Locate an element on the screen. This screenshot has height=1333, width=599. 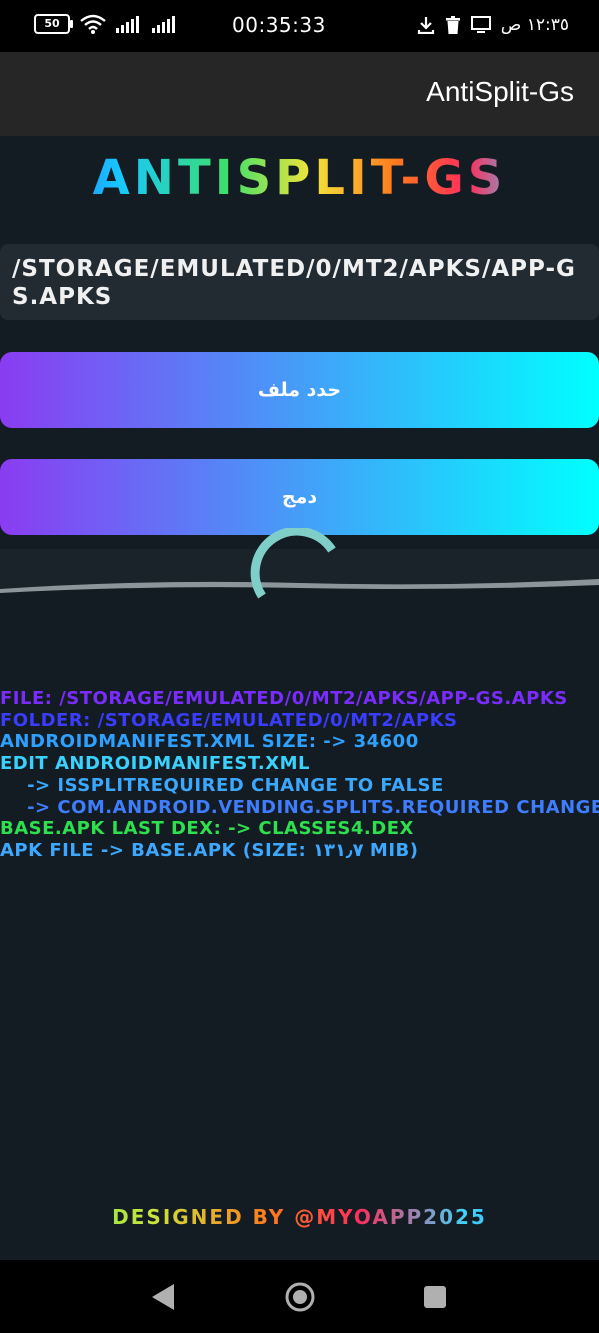
log-line: apk file -> base.apk (size: ١٣١٫٧ MiB) is located at coordinates (209, 850).